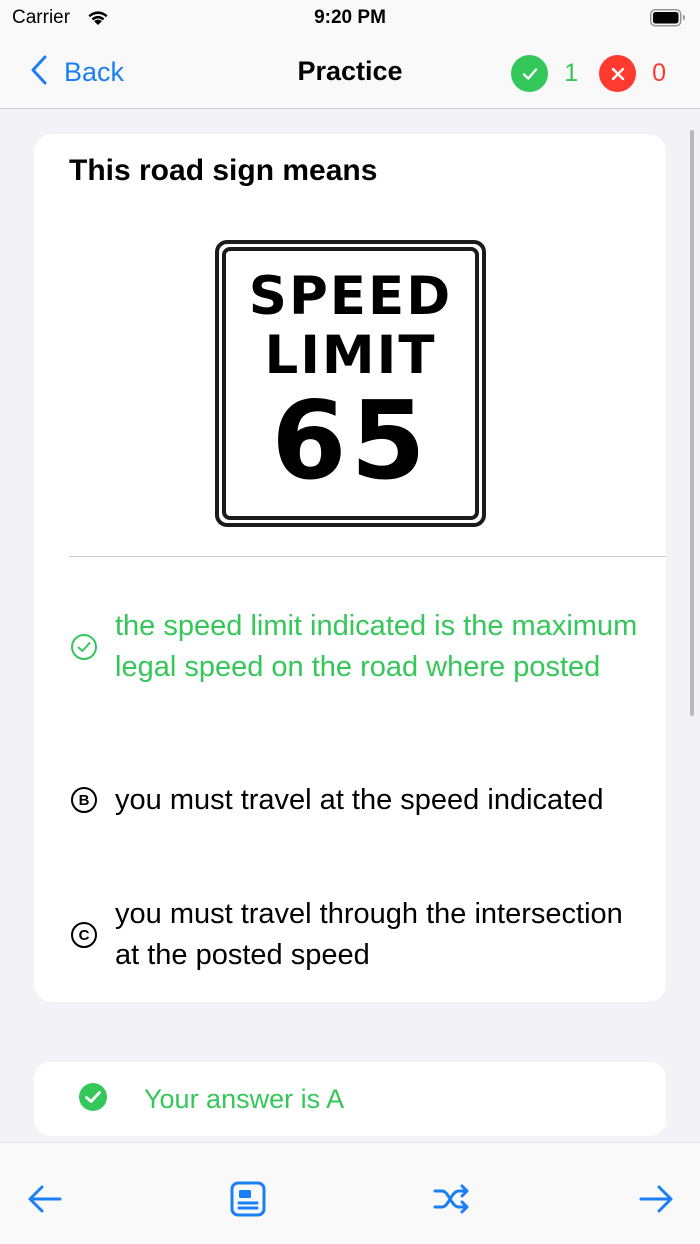 This screenshot has height=1244, width=700. I want to click on scrollbar, so click(692, 423).